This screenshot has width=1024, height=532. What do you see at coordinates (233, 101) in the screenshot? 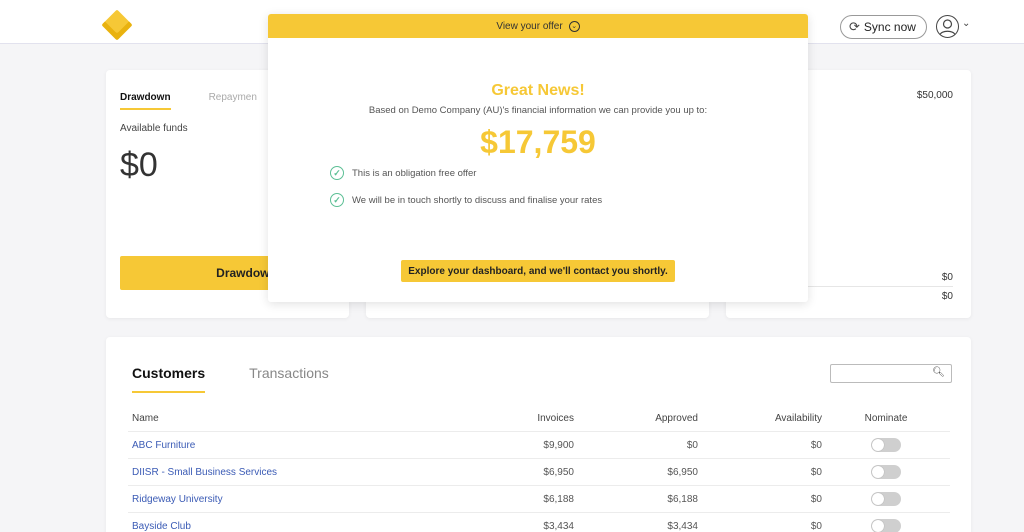
I see `tab-repayments: Repaymen` at bounding box center [233, 101].